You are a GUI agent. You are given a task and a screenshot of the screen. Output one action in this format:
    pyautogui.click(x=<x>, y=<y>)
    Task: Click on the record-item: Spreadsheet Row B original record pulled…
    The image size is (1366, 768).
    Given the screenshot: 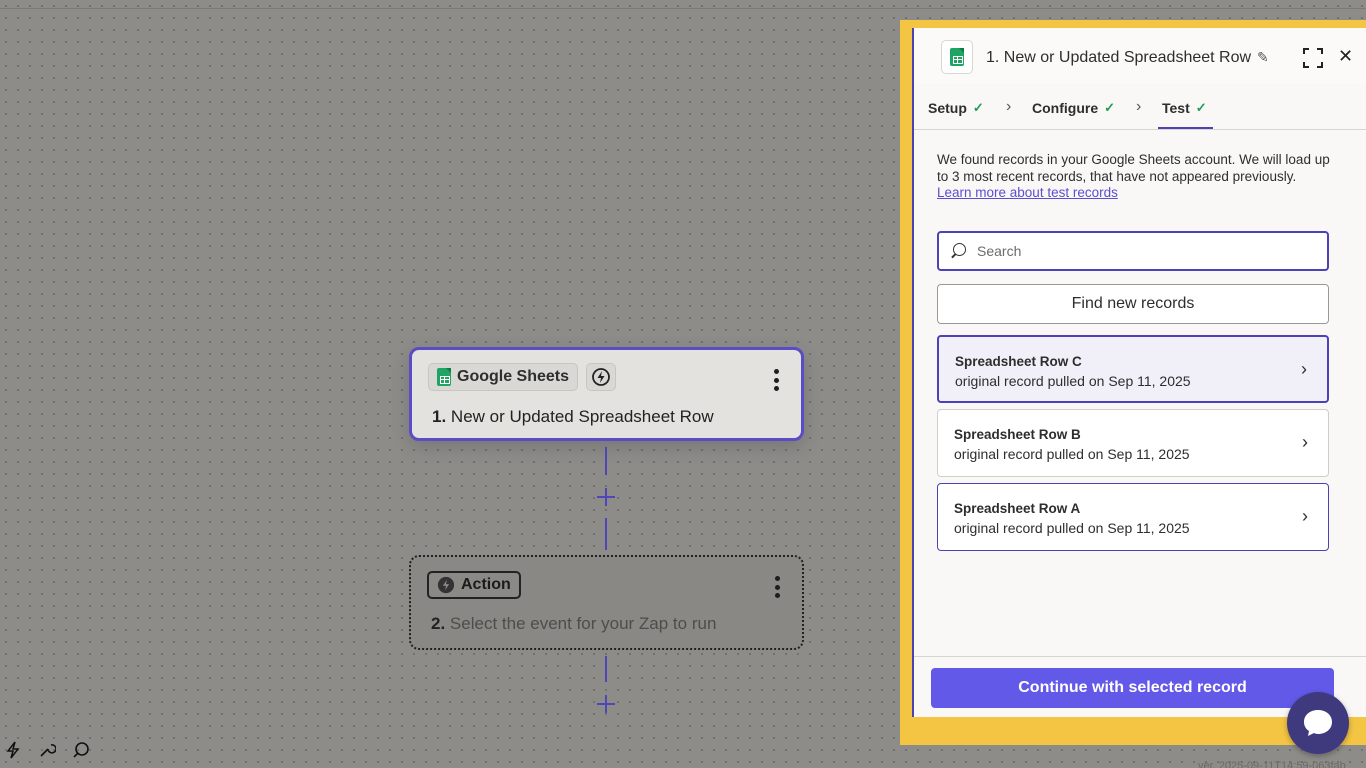 What is the action you would take?
    pyautogui.click(x=1133, y=443)
    